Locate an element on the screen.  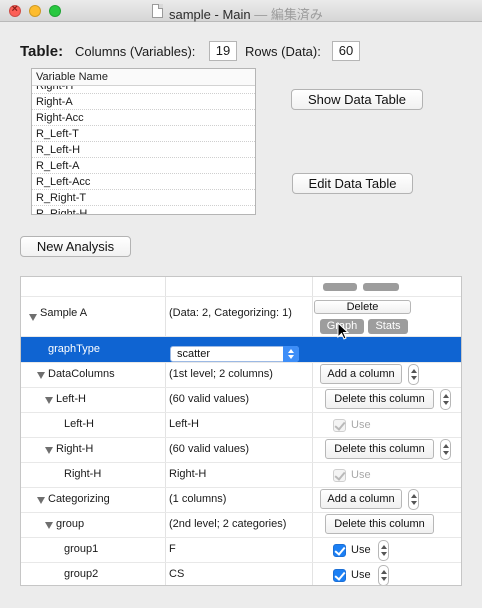
list-item: R_Left-H is located at coordinates (143, 150).